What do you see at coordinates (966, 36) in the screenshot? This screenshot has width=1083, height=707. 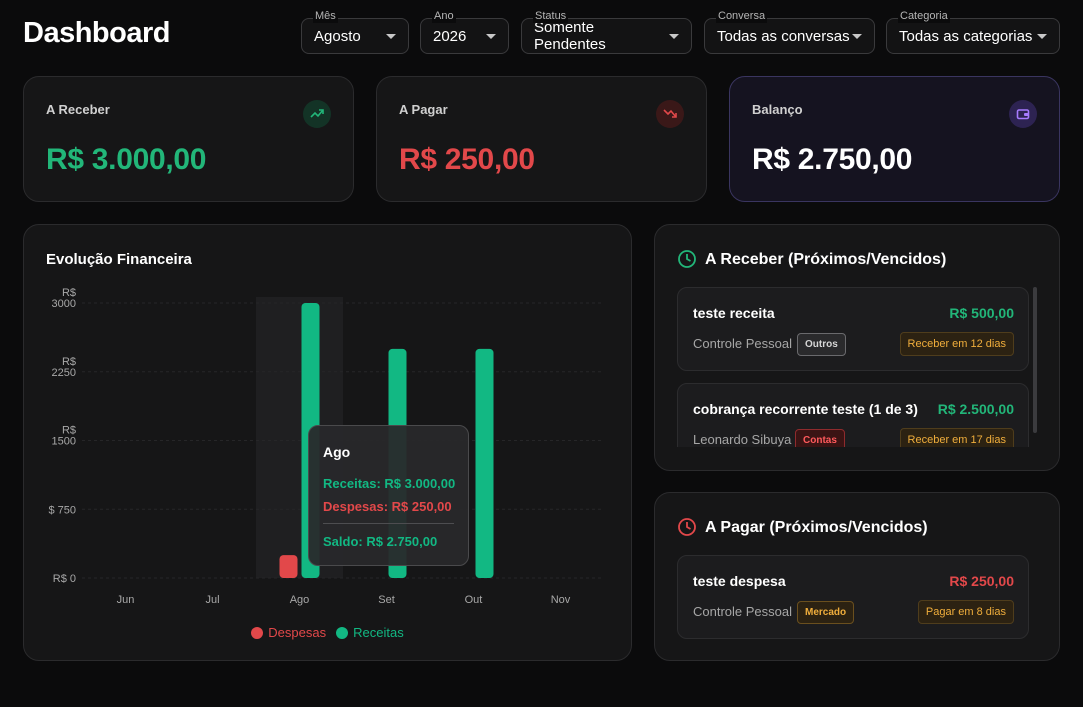 I see `category-select-value: Todas as categorias` at bounding box center [966, 36].